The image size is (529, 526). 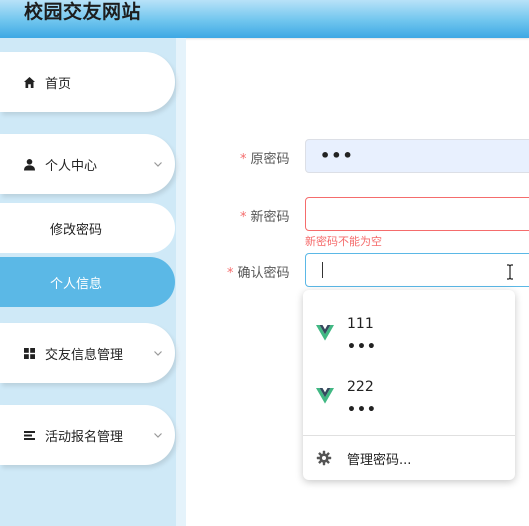 I want to click on sidebar-item-label: 交友信息管理, so click(x=84, y=355).